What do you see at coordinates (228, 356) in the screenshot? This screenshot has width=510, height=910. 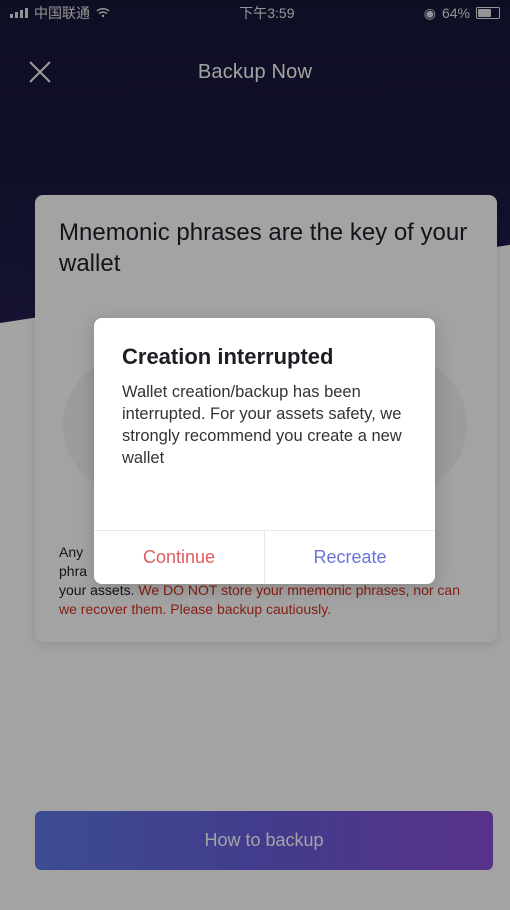 I see `dialog-title: Creation interrupted` at bounding box center [228, 356].